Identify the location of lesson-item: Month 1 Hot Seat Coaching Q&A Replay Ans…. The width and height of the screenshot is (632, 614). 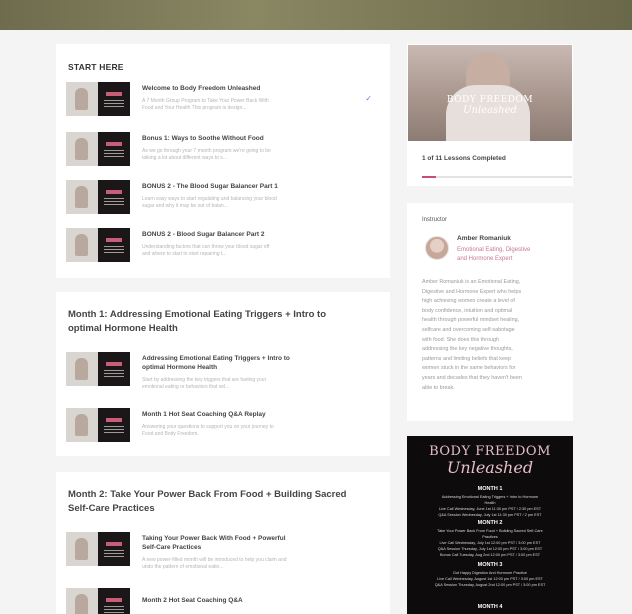
(221, 428).